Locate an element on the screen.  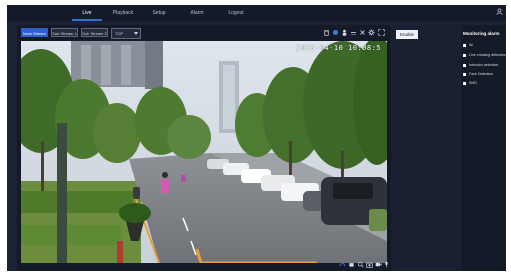
view-mode-icon is located at coordinates (342, 264).